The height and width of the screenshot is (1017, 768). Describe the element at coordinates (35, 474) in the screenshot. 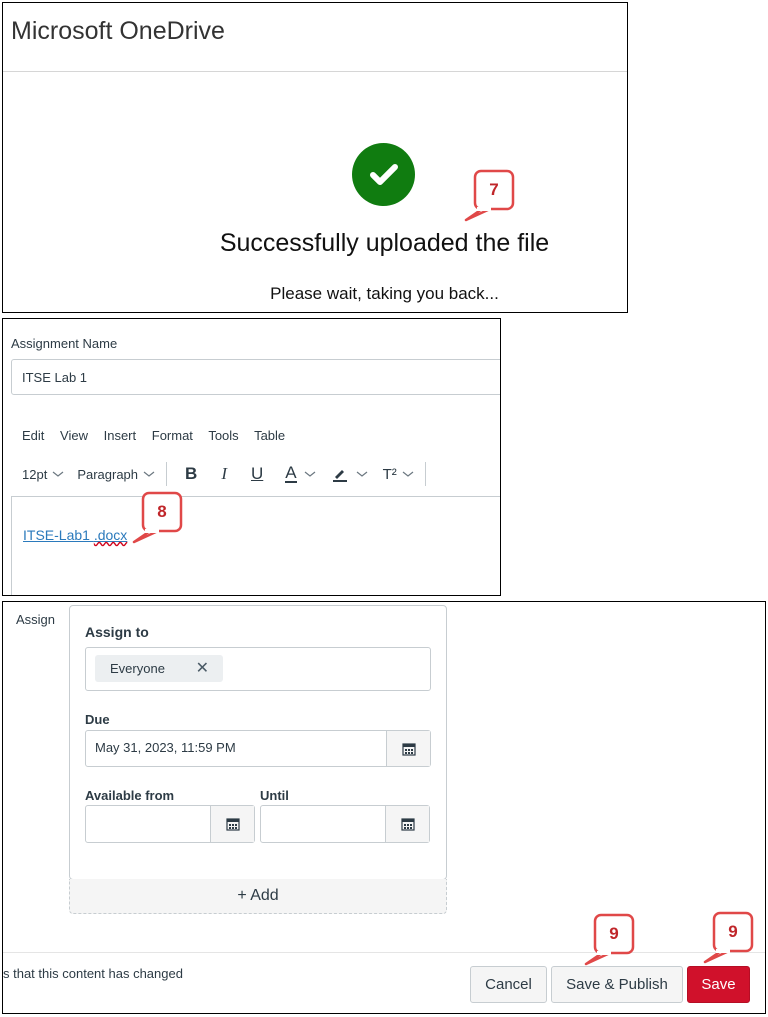

I see `font-size-value: 12pt` at that location.